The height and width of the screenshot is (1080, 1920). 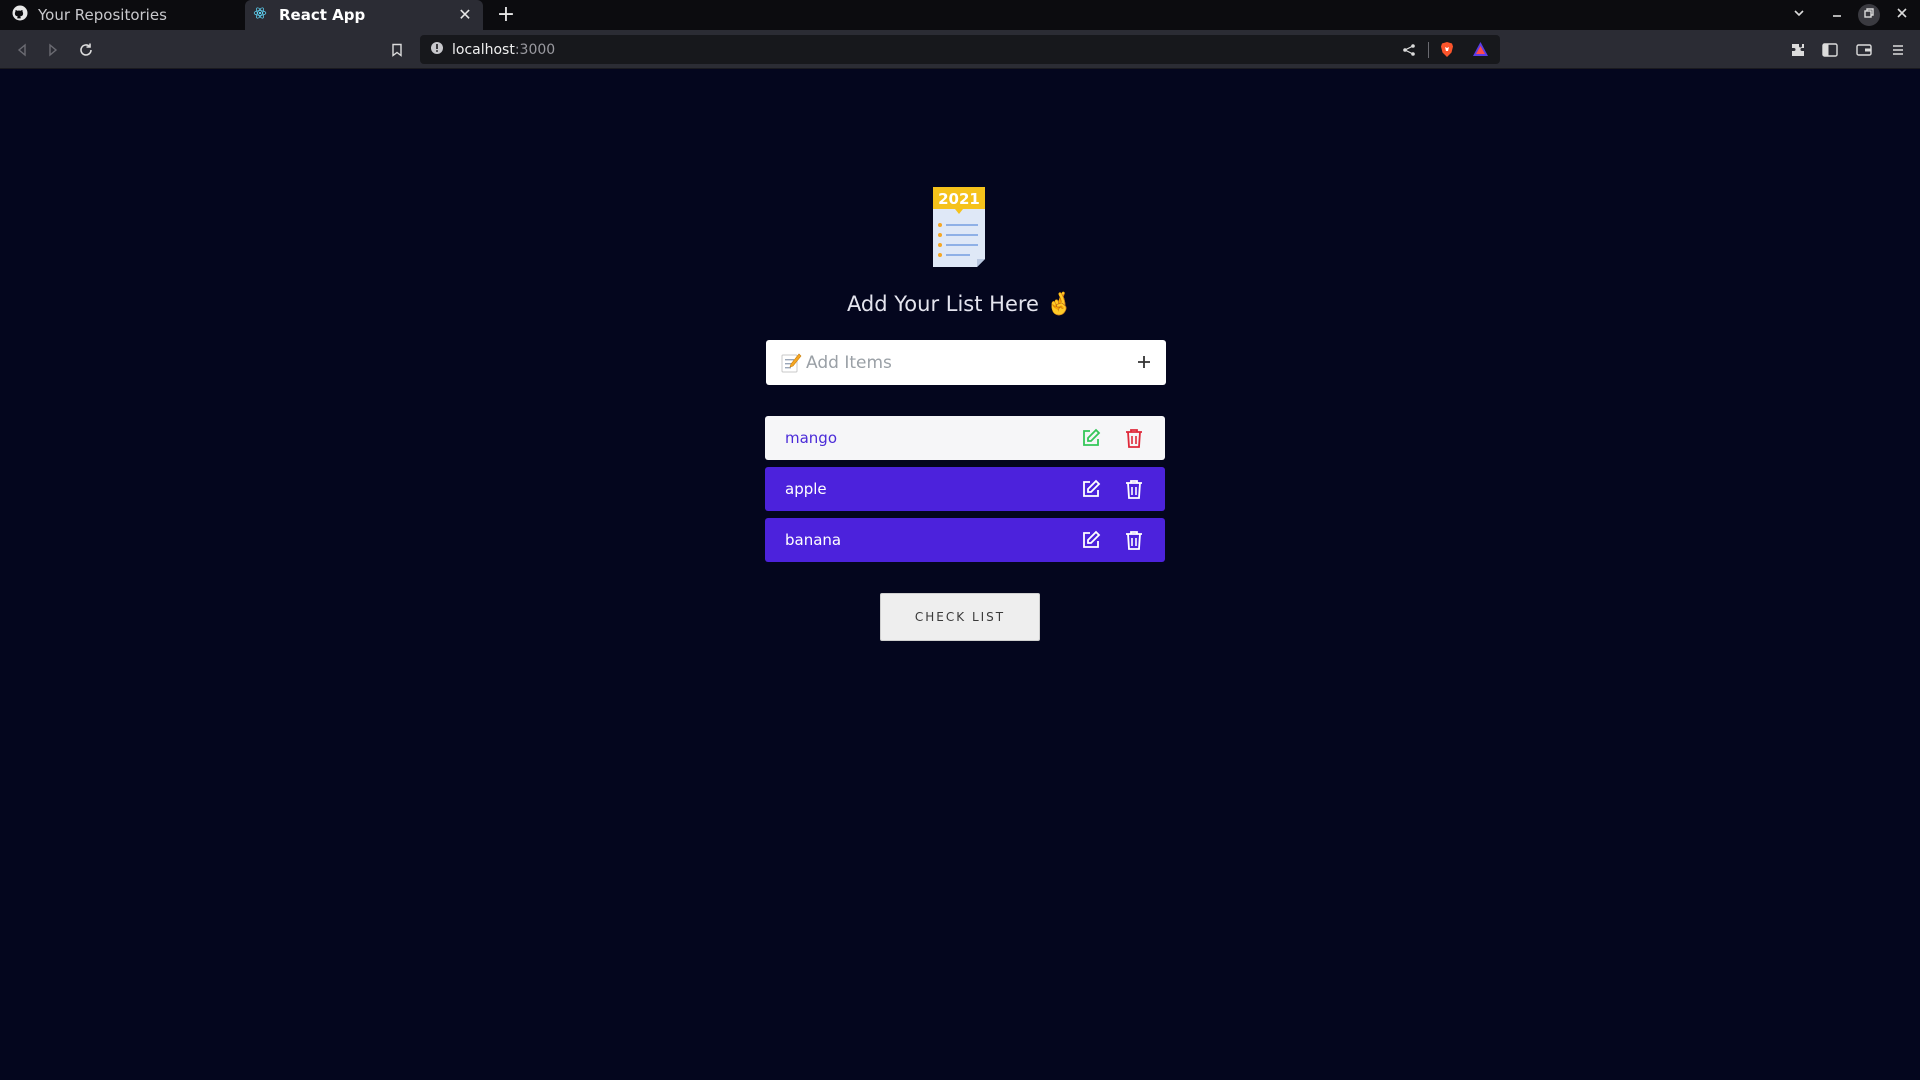 I want to click on add-item-button, so click(x=1144, y=362).